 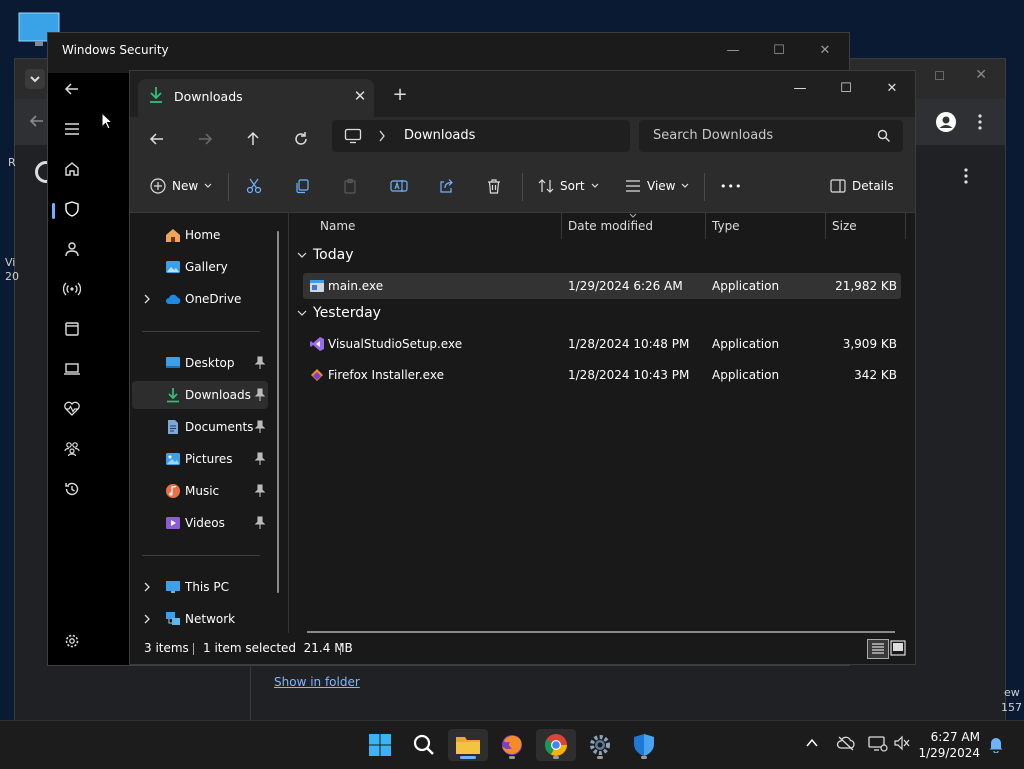 What do you see at coordinates (949, 753) in the screenshot?
I see `clock-date: 1/29/2024` at bounding box center [949, 753].